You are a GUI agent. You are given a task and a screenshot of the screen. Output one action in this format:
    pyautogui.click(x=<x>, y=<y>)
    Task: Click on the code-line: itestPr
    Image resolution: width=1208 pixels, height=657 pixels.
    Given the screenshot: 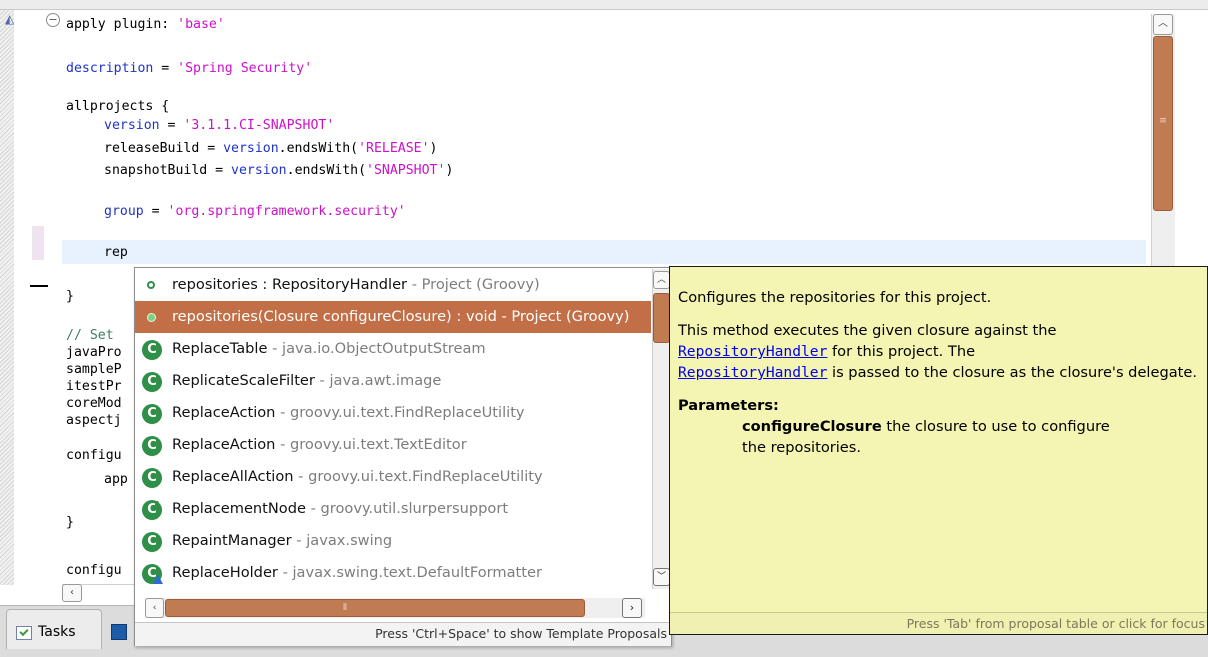 What is the action you would take?
    pyautogui.click(x=94, y=387)
    